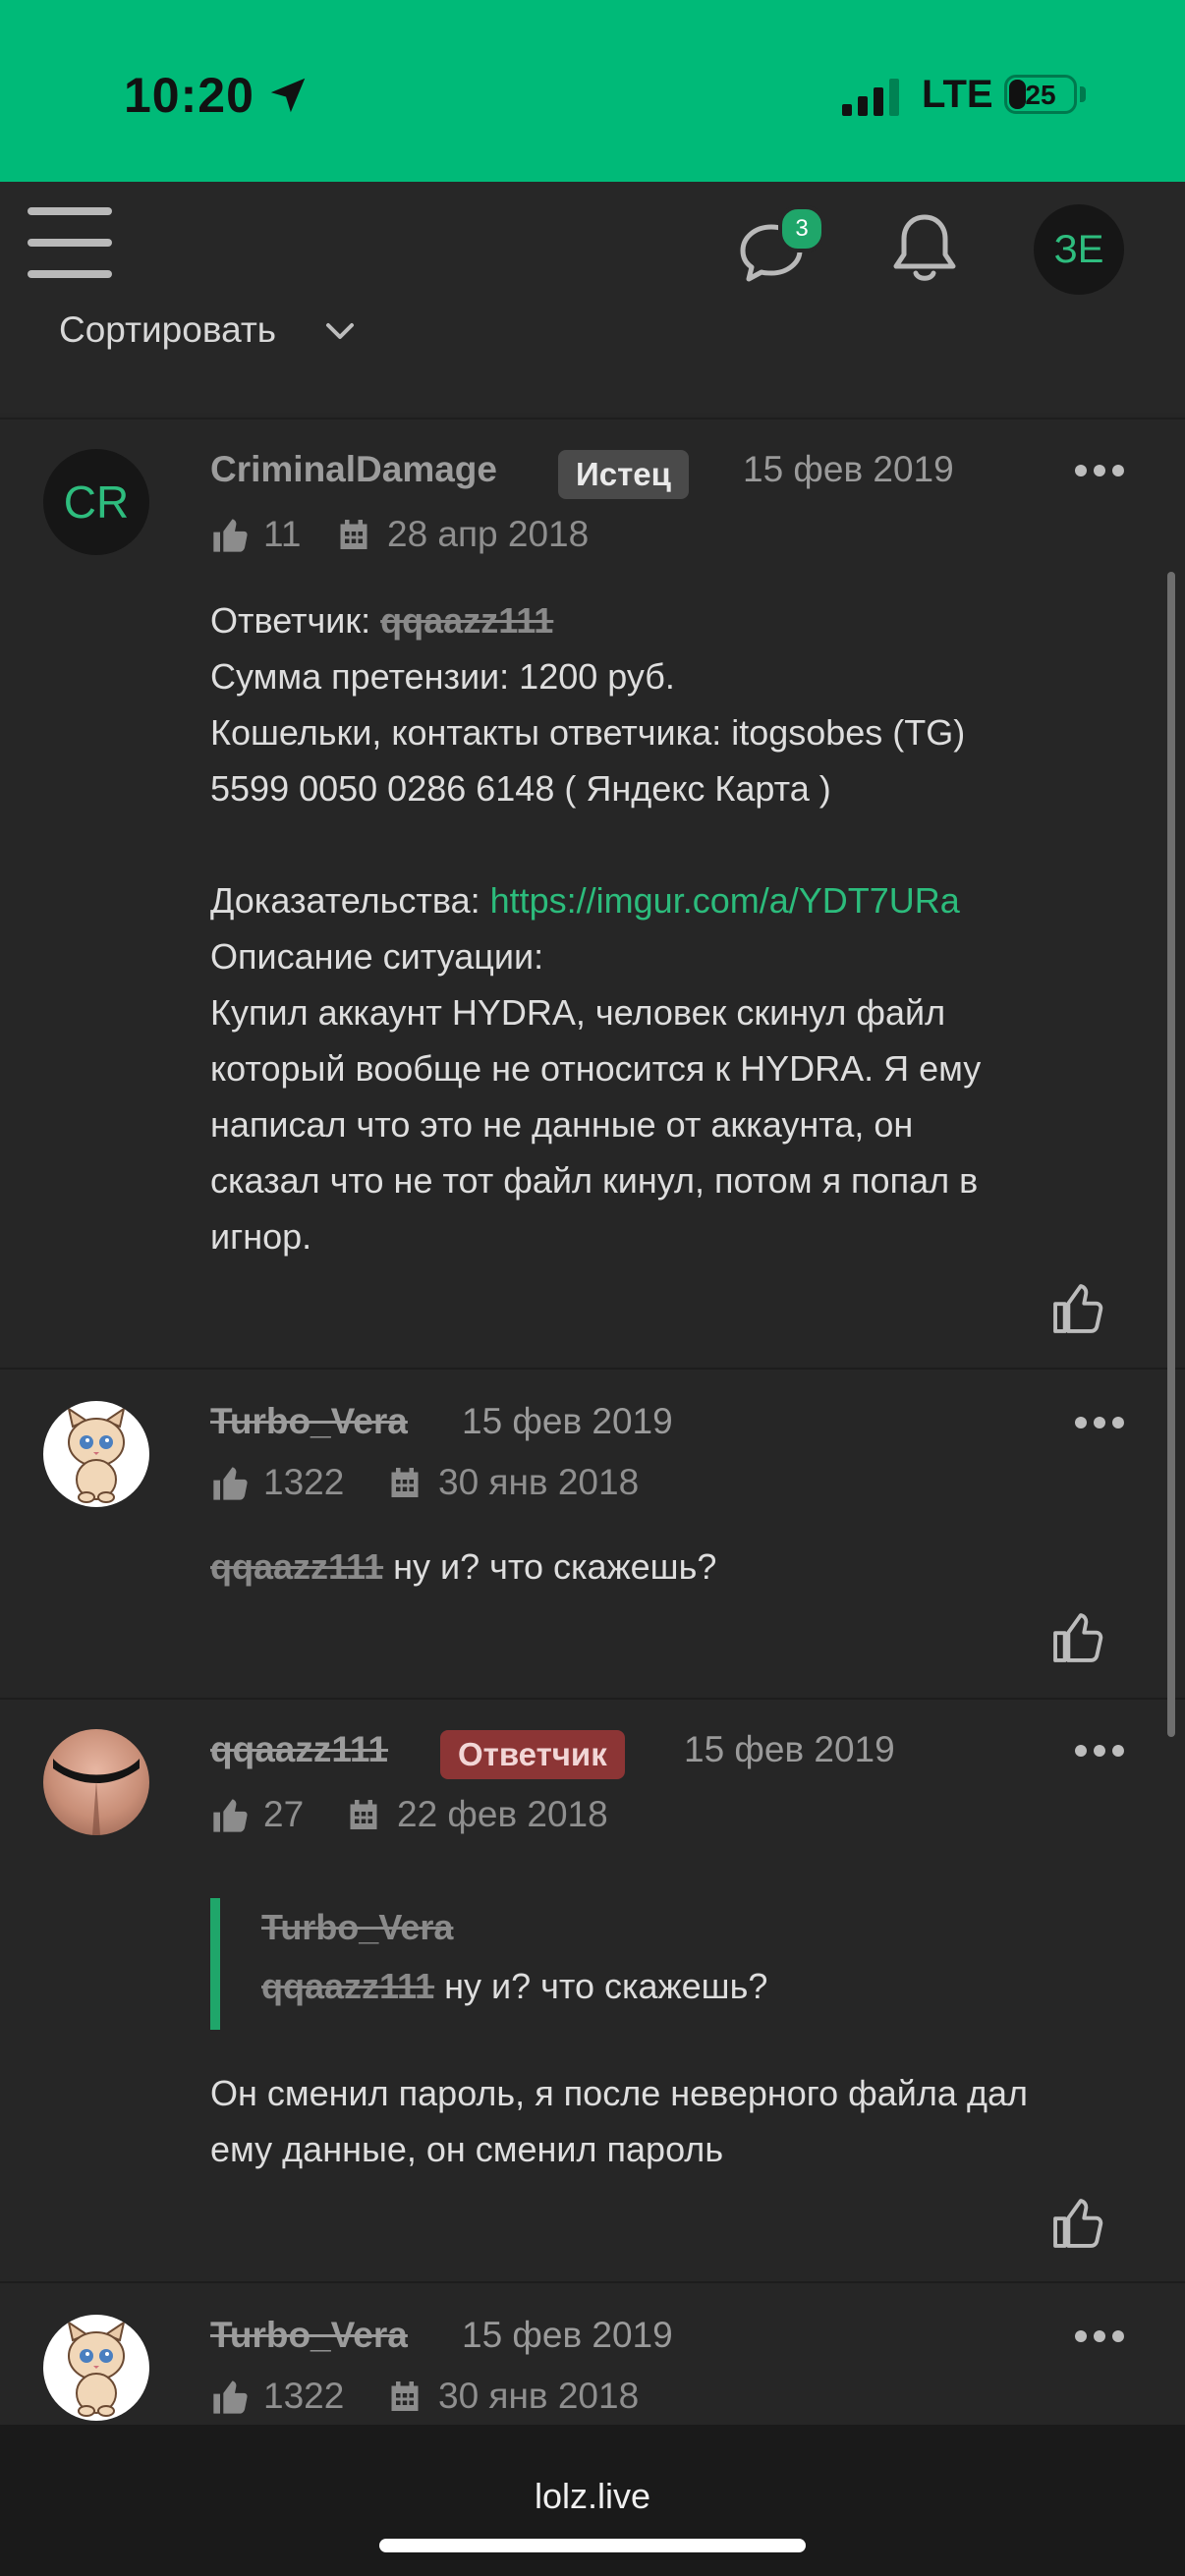  What do you see at coordinates (592, 91) in the screenshot?
I see `status-bar: 10:20 LTE 25` at bounding box center [592, 91].